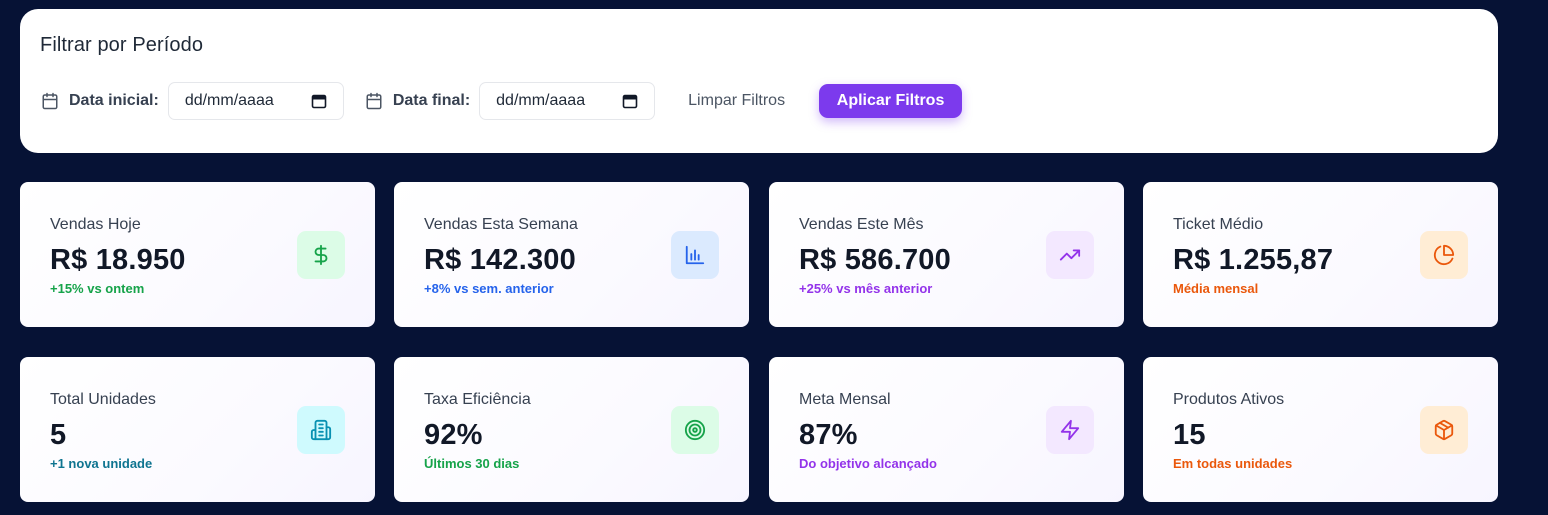 This screenshot has width=1548, height=515. What do you see at coordinates (1216, 288) in the screenshot?
I see `card-subtext: Média mensal` at bounding box center [1216, 288].